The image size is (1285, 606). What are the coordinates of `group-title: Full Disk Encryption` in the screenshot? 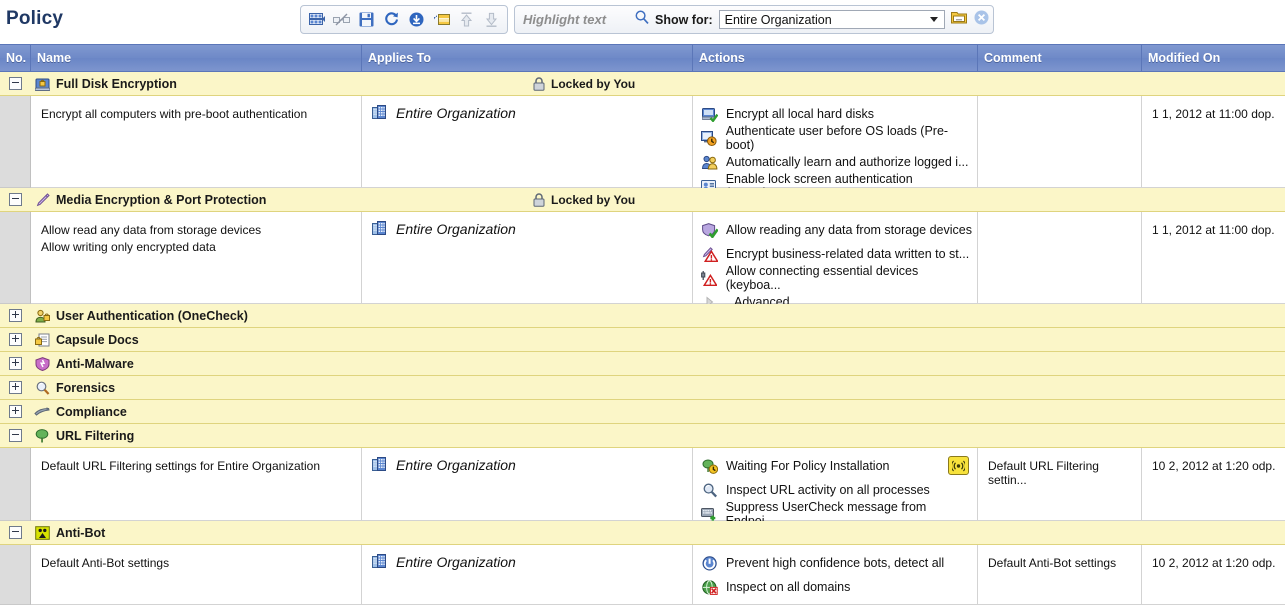 It's located at (116, 83).